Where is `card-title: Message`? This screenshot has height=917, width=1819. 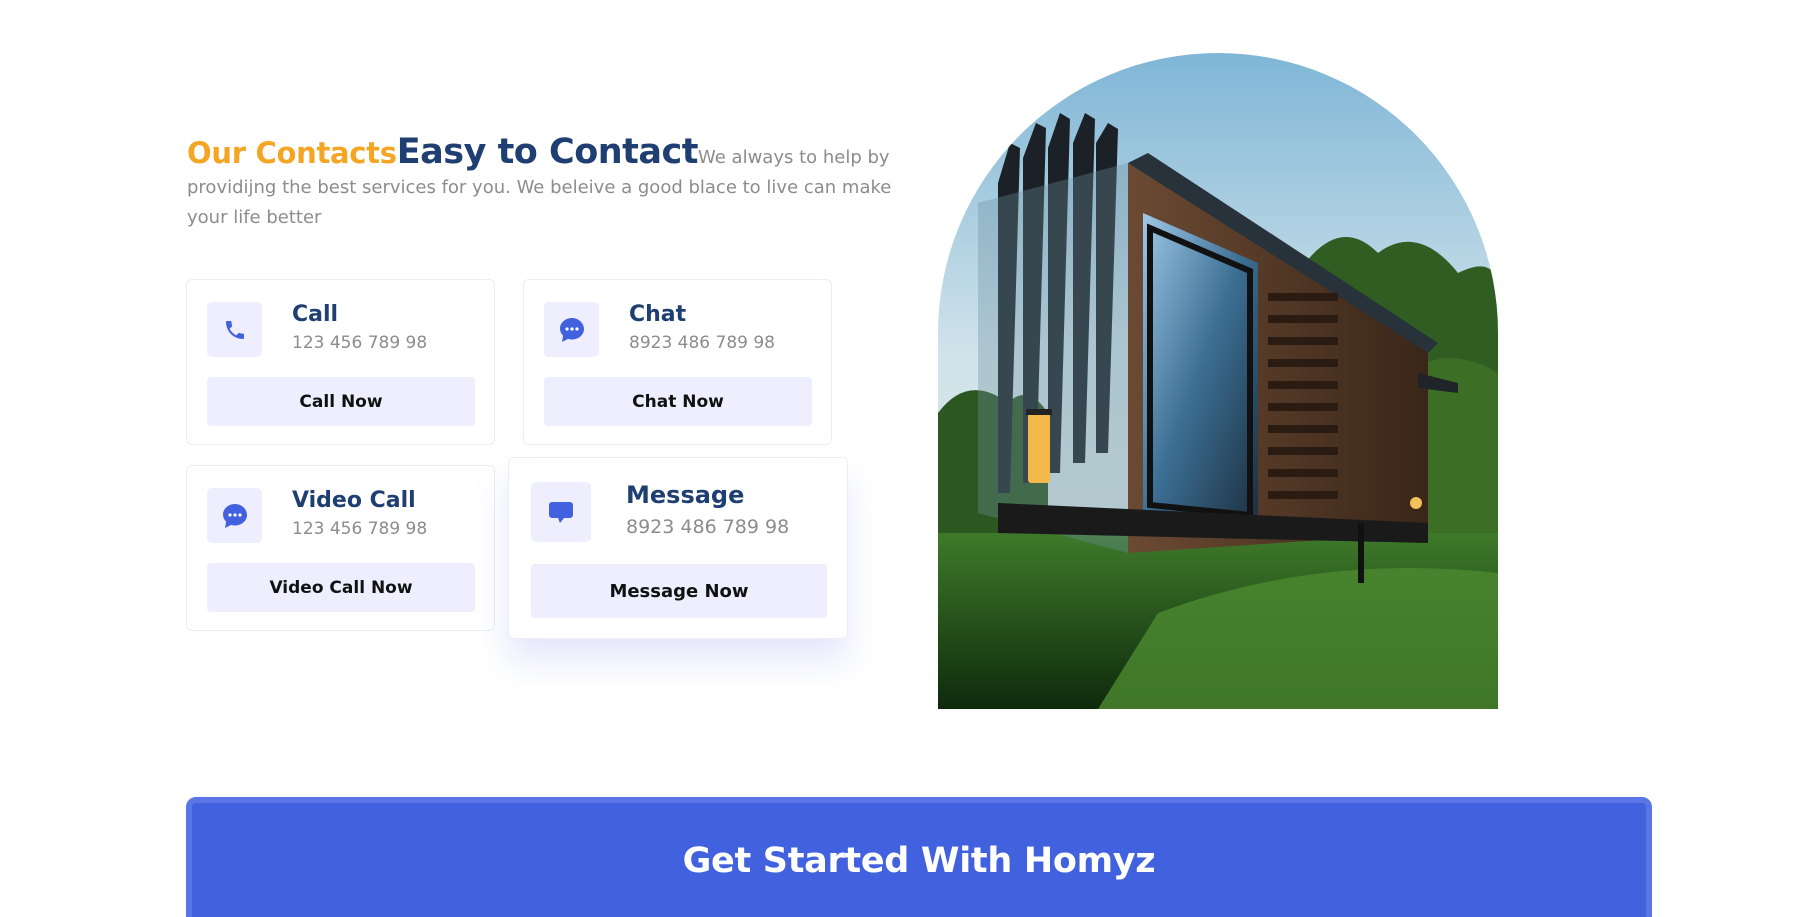
card-title: Message is located at coordinates (685, 495).